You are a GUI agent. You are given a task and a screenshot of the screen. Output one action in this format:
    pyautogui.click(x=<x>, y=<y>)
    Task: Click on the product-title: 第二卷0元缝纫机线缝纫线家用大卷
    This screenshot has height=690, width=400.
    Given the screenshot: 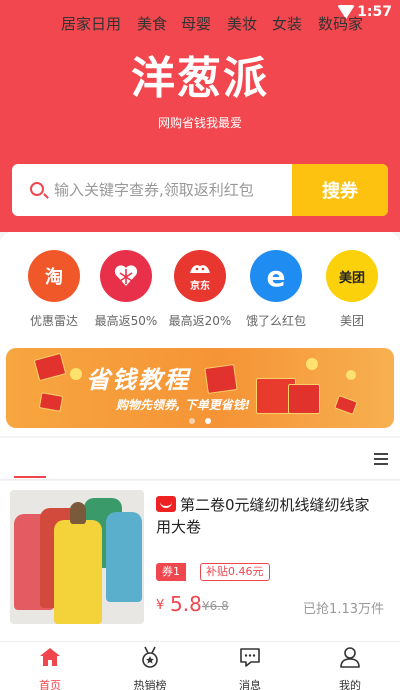 What is the action you would take?
    pyautogui.click(x=270, y=516)
    